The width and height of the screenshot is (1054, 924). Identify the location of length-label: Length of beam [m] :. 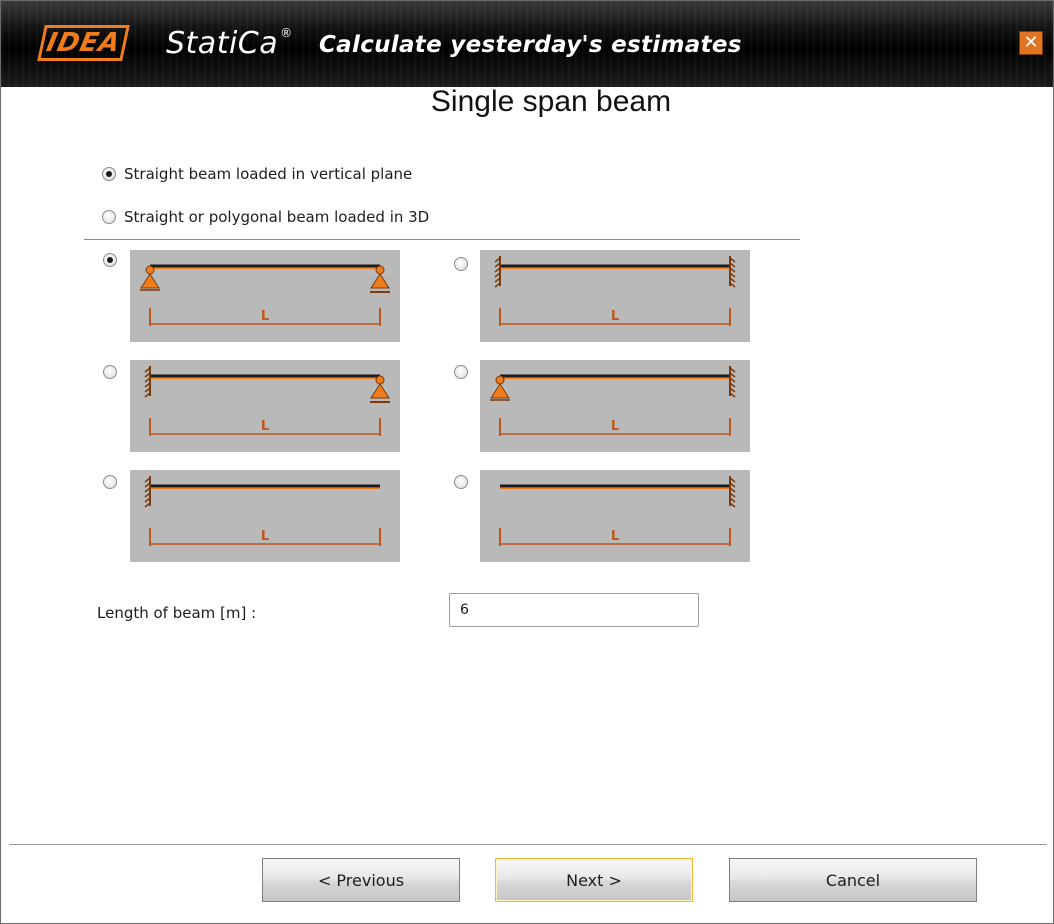
(177, 613).